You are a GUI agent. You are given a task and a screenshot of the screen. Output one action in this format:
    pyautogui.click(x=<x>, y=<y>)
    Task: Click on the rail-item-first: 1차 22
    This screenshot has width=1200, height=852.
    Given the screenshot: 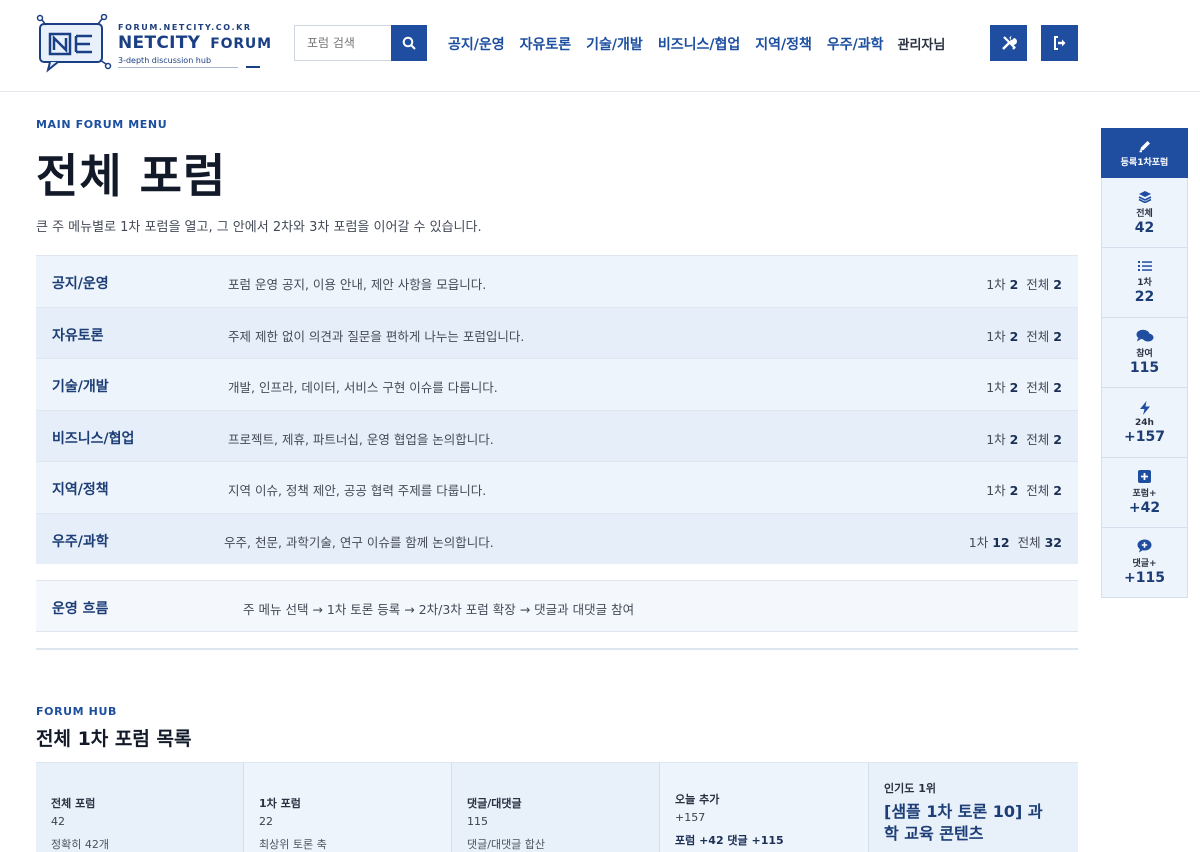 What is the action you would take?
    pyautogui.click(x=1144, y=283)
    